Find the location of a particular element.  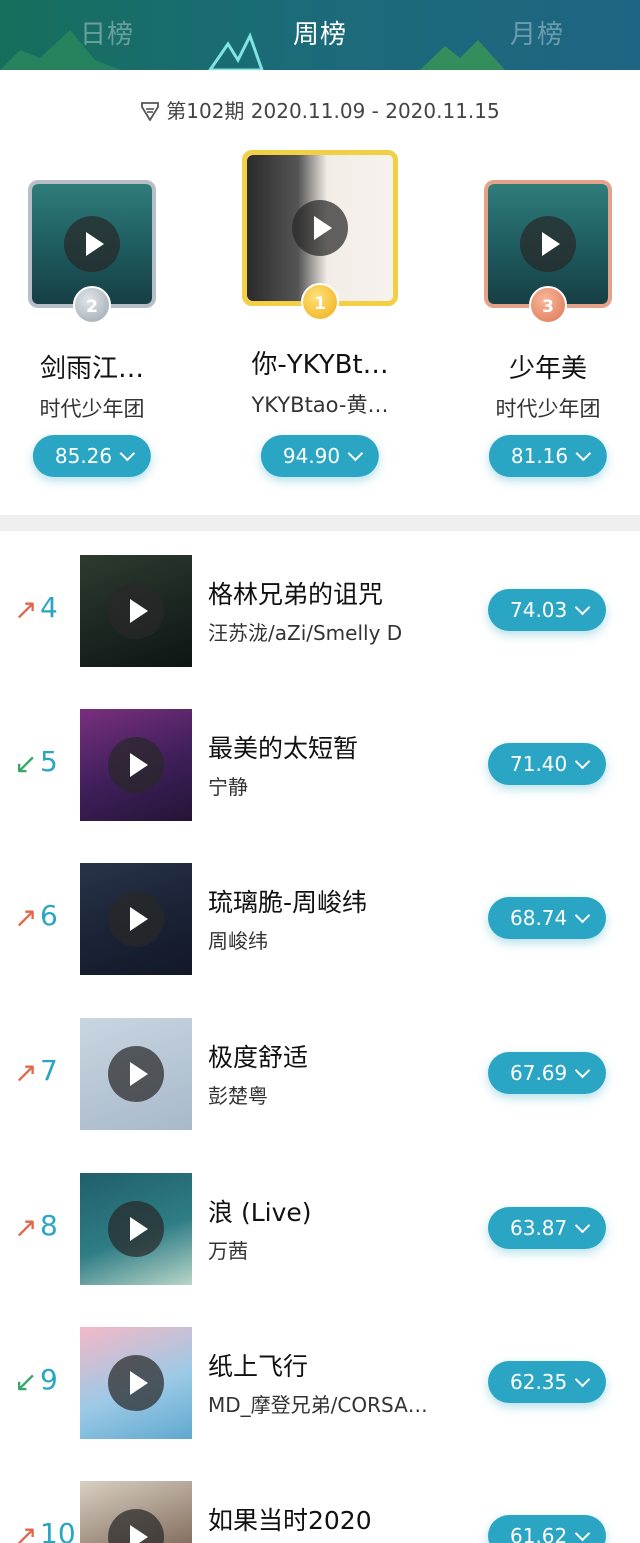

song-title: 格林兄弟的诅咒 is located at coordinates (296, 594).